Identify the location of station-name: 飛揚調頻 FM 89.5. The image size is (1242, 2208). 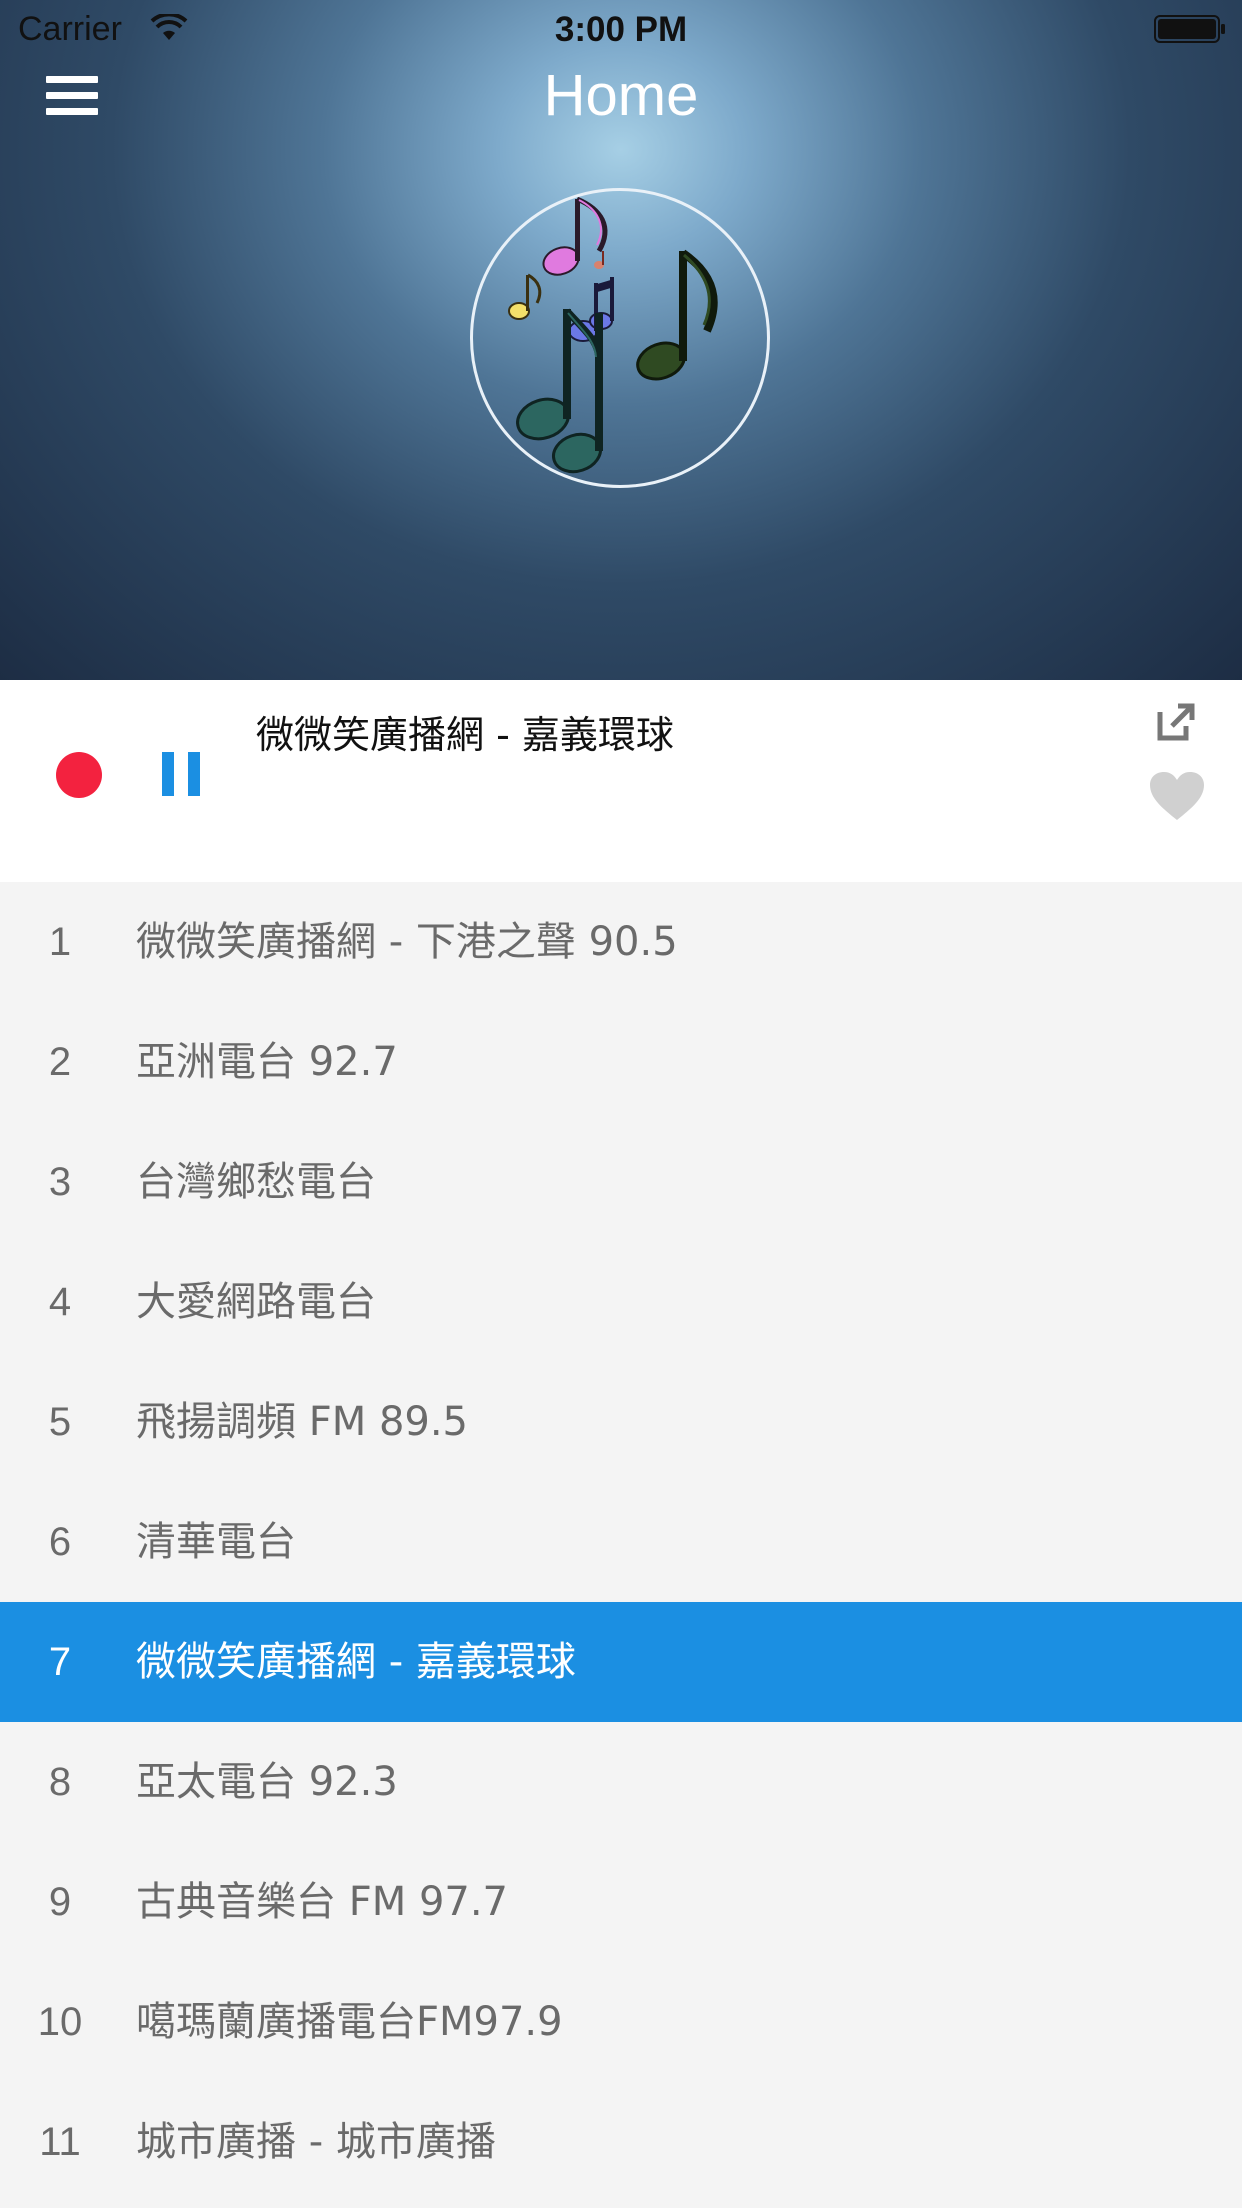
(302, 1422).